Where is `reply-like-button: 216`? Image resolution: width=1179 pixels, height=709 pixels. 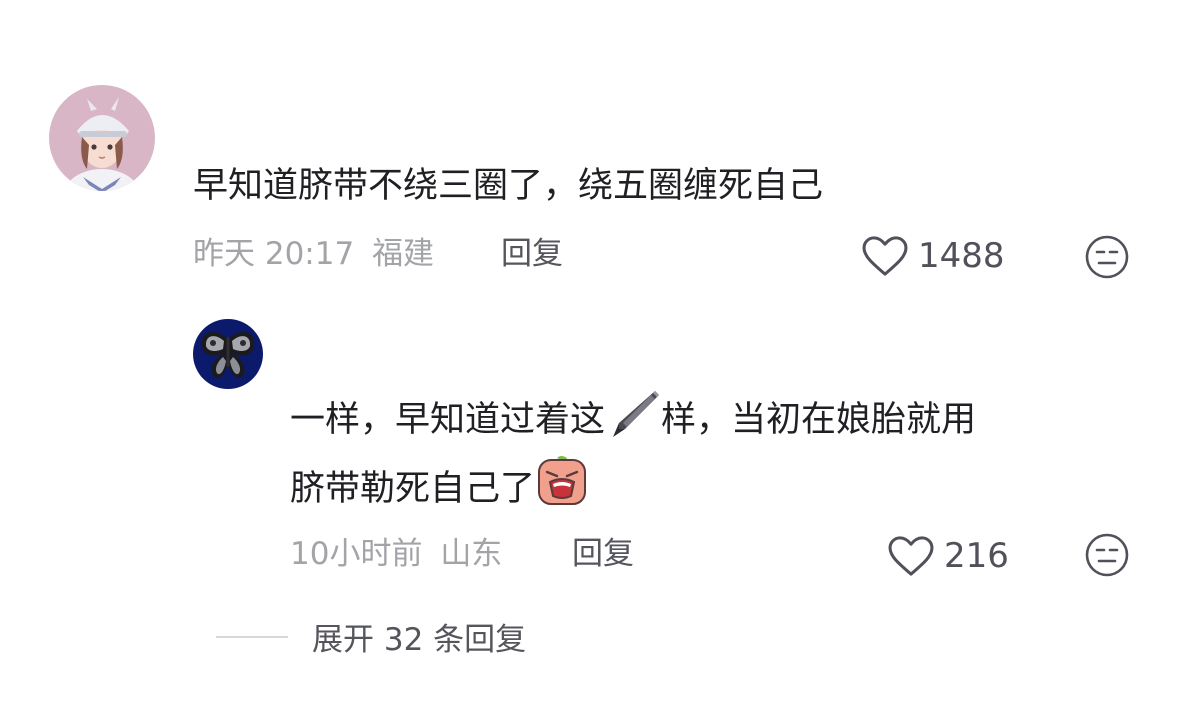 reply-like-button: 216 is located at coordinates (948, 556).